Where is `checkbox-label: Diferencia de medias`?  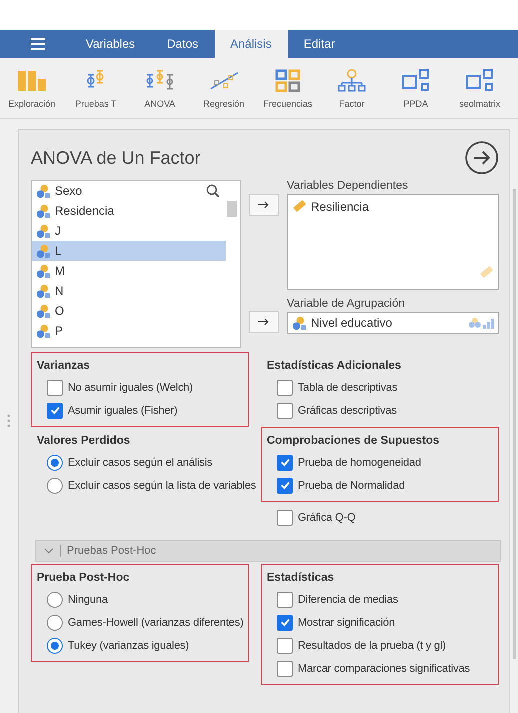
checkbox-label: Diferencia de medias is located at coordinates (348, 600).